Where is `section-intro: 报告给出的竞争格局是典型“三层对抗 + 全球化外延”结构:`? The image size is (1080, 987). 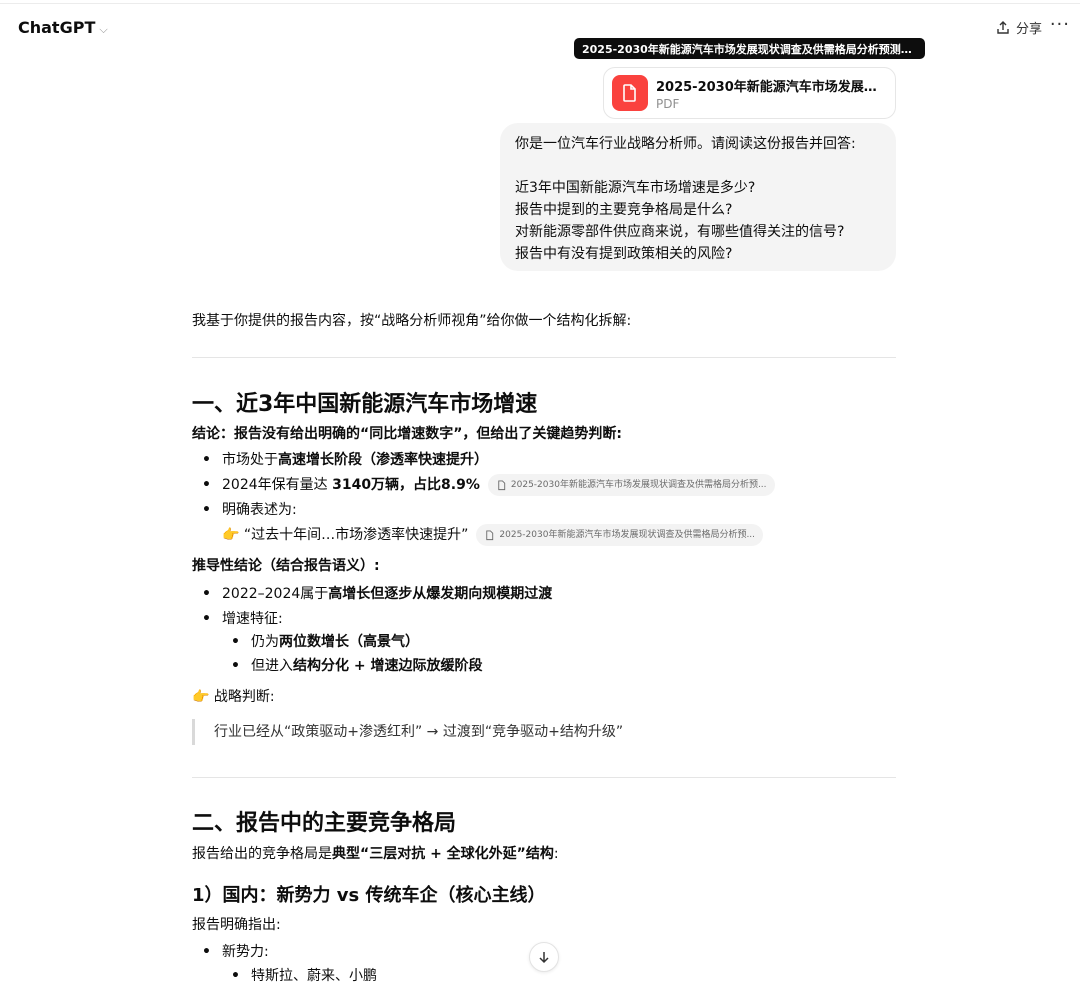
section-intro: 报告给出的竞争格局是典型“三层对抗 + 全球化外延”结构: is located at coordinates (375, 854).